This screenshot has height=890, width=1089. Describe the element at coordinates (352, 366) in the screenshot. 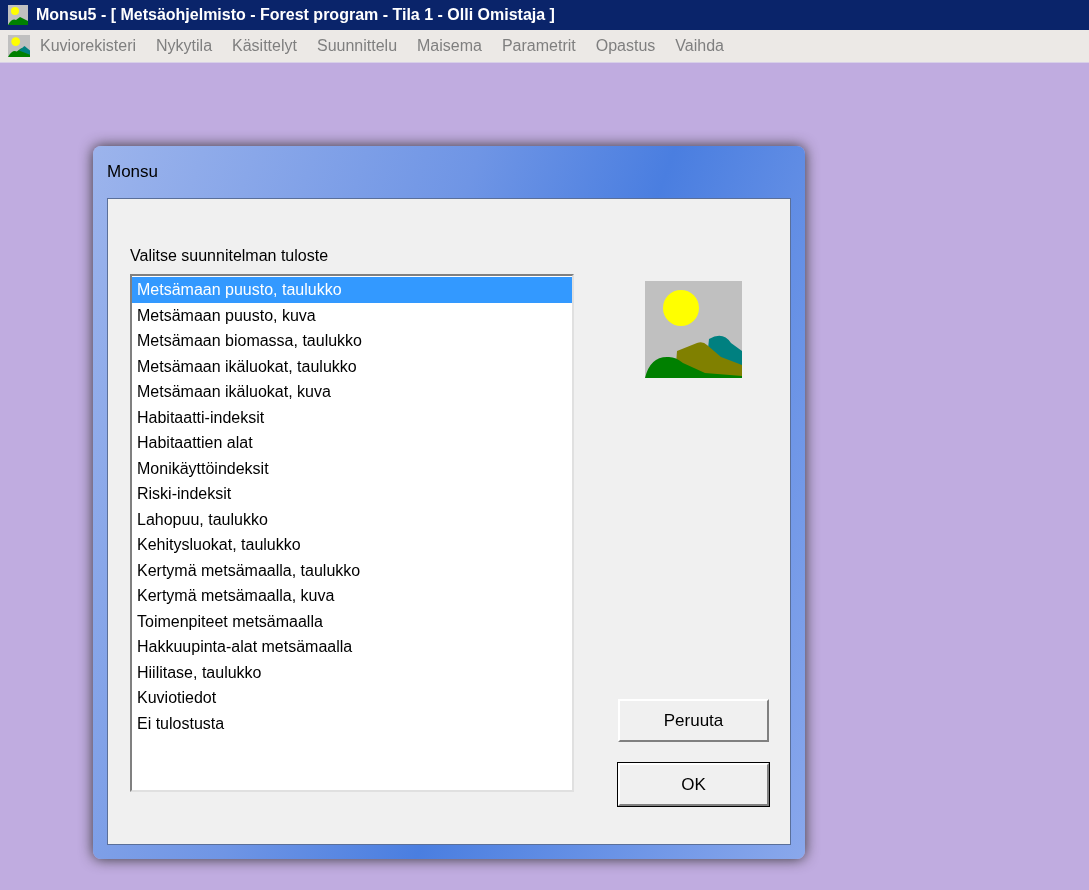

I see `list-item: Metsämaan ikäluokat, taulukko` at that location.